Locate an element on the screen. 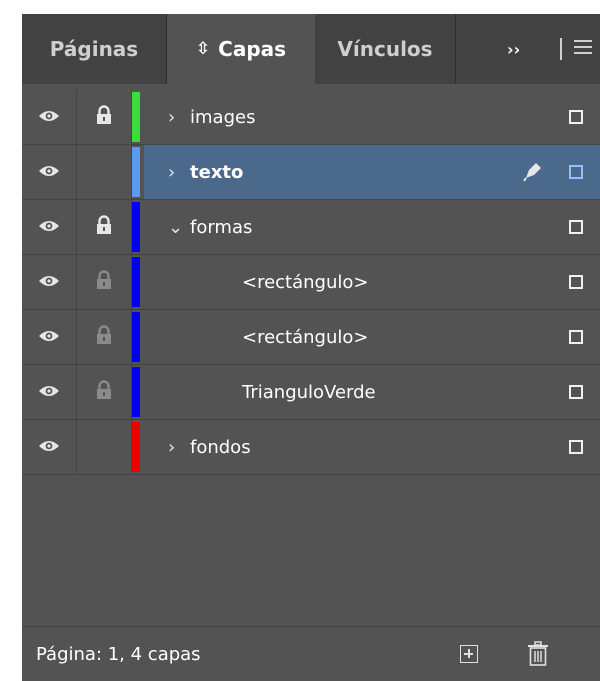 The height and width of the screenshot is (681, 600). double-chevron-icon: ›› is located at coordinates (514, 49).